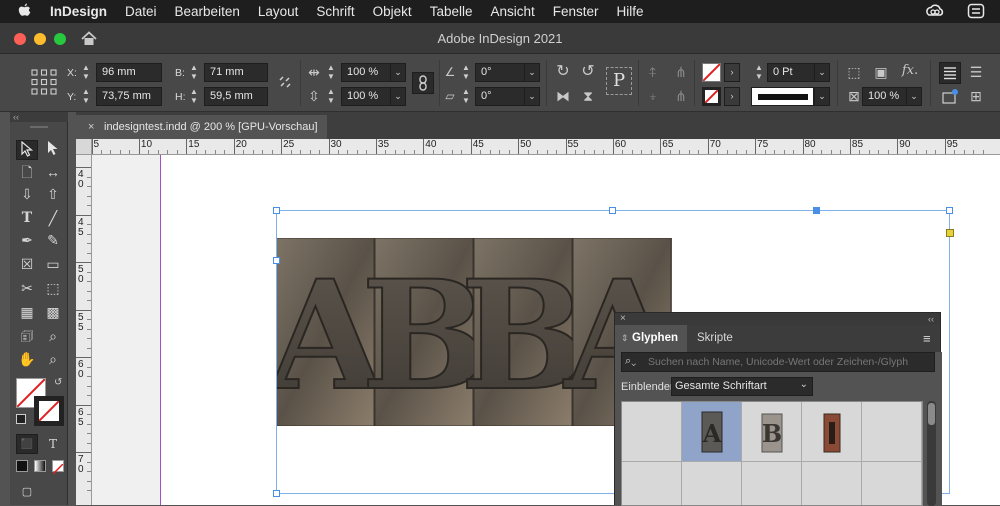  I want to click on stroke-swatch-icon, so click(711, 96).